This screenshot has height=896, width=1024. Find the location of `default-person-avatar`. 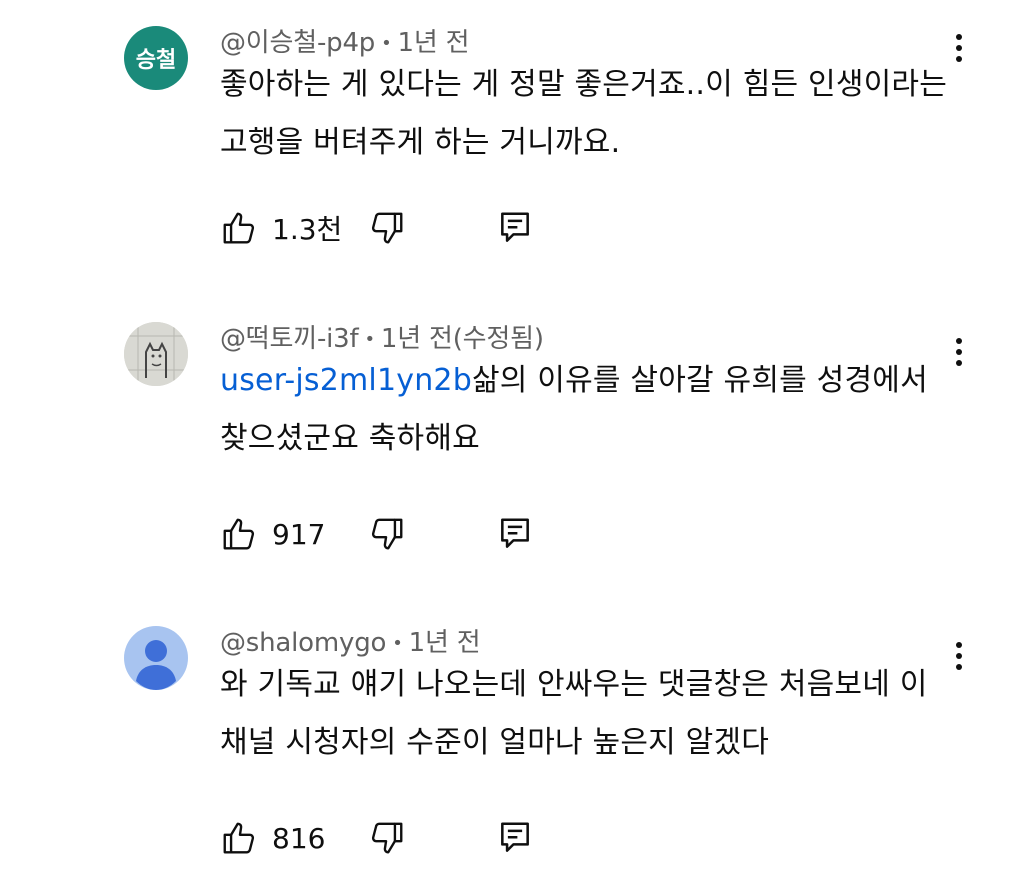

default-person-avatar is located at coordinates (156, 658).